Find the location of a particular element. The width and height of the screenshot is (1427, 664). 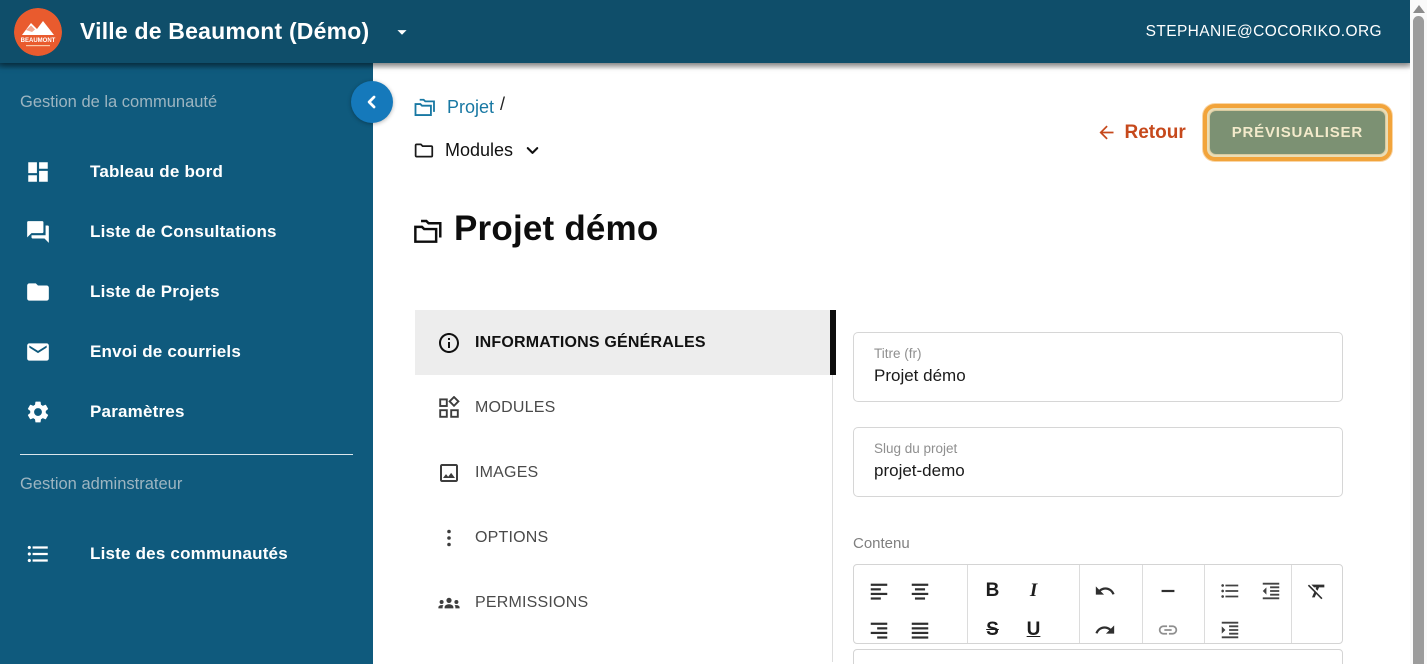

title-input-label: Titre (fr) is located at coordinates (898, 353).